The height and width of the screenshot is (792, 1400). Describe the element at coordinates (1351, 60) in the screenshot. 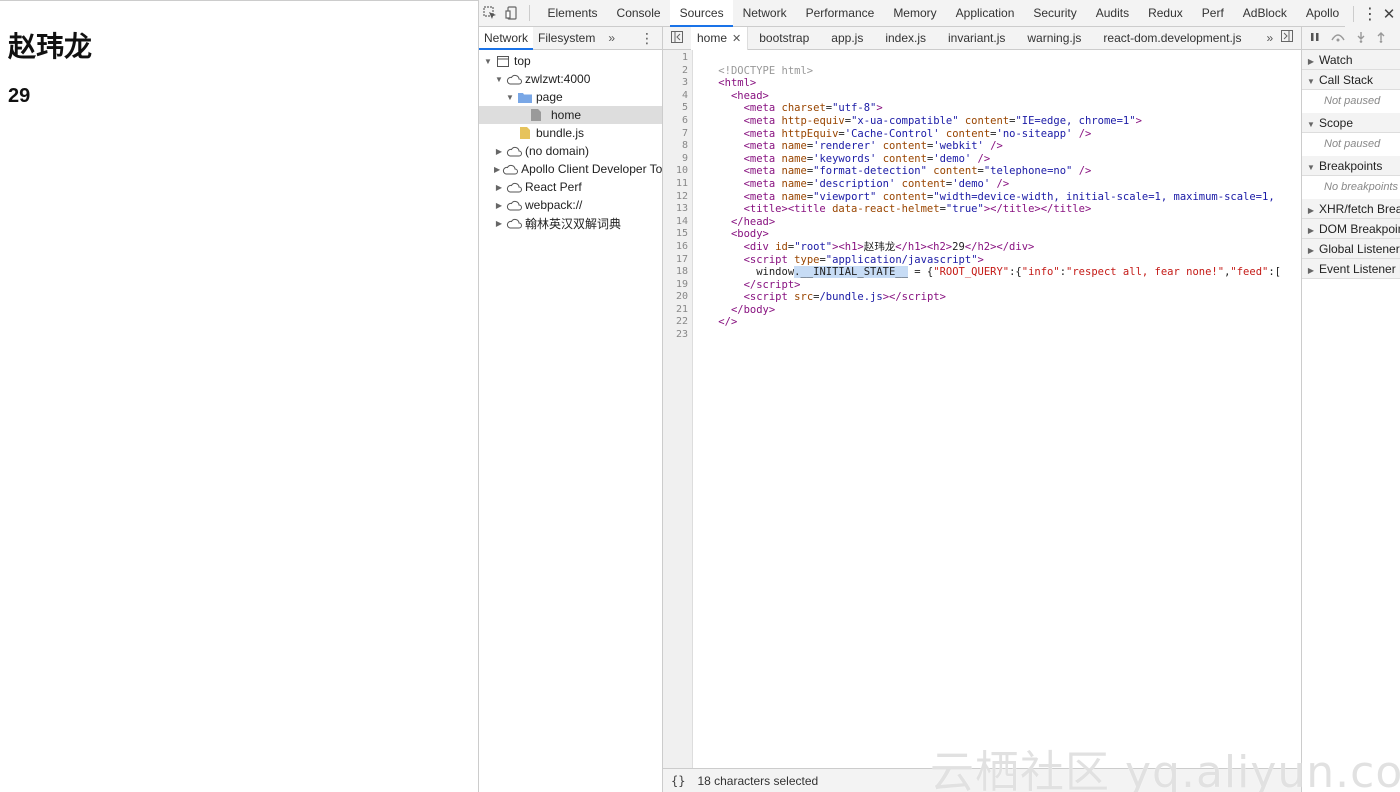

I see `sidebar-section-header: ▶ Watch` at that location.